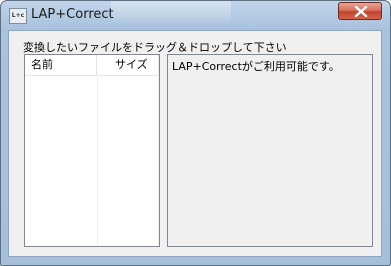 The height and width of the screenshot is (266, 391). I want to click on column-header-name: 名前, so click(61, 65).